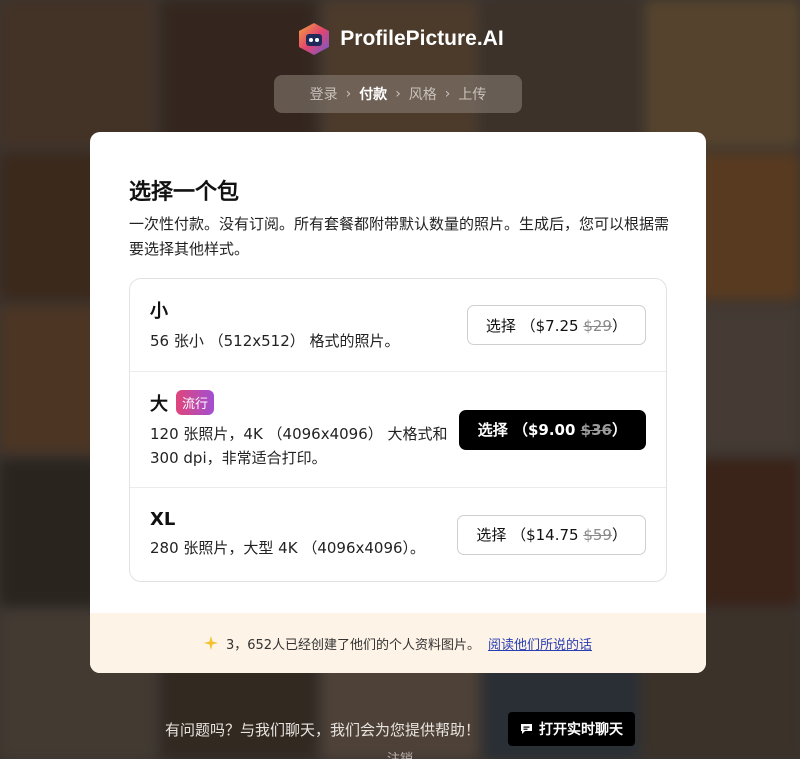 The width and height of the screenshot is (800, 759). I want to click on help-bar: 有问题吗？与我们聊天，我们会为您提供帮助！ 打开实时聊天, so click(400, 729).